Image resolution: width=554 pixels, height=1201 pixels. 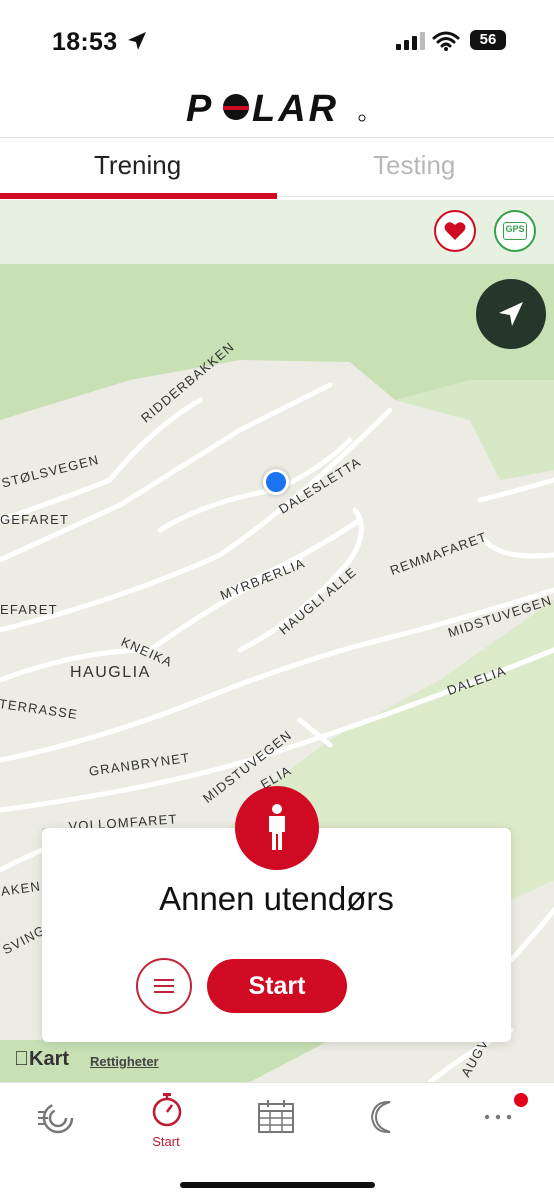 I want to click on nav-calendar, so click(x=276, y=1118).